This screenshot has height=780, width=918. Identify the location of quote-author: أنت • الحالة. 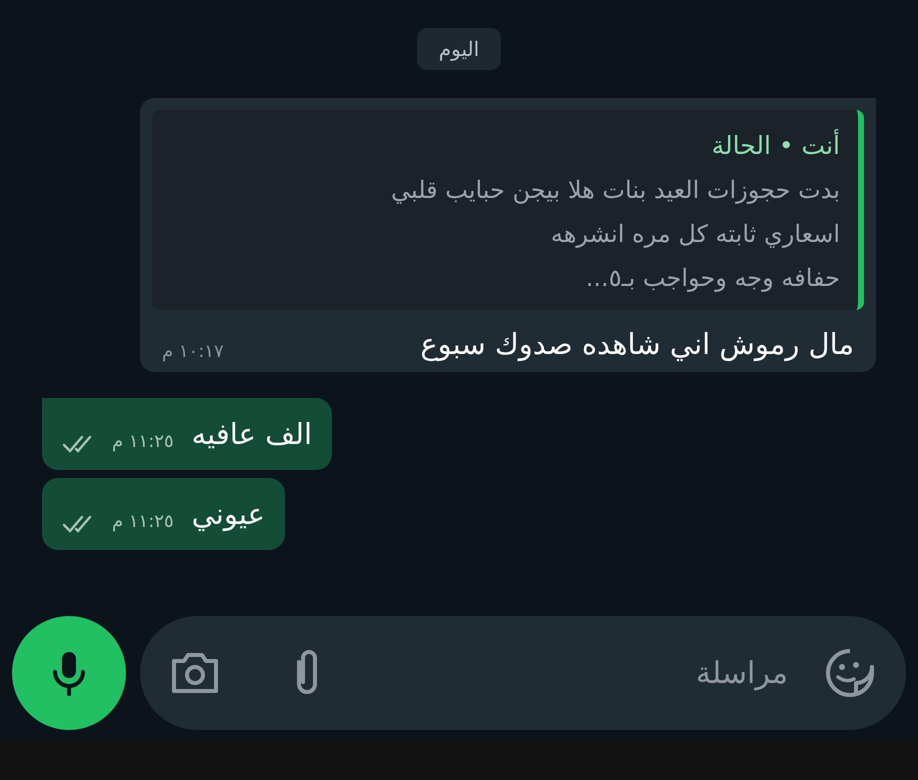
(776, 145).